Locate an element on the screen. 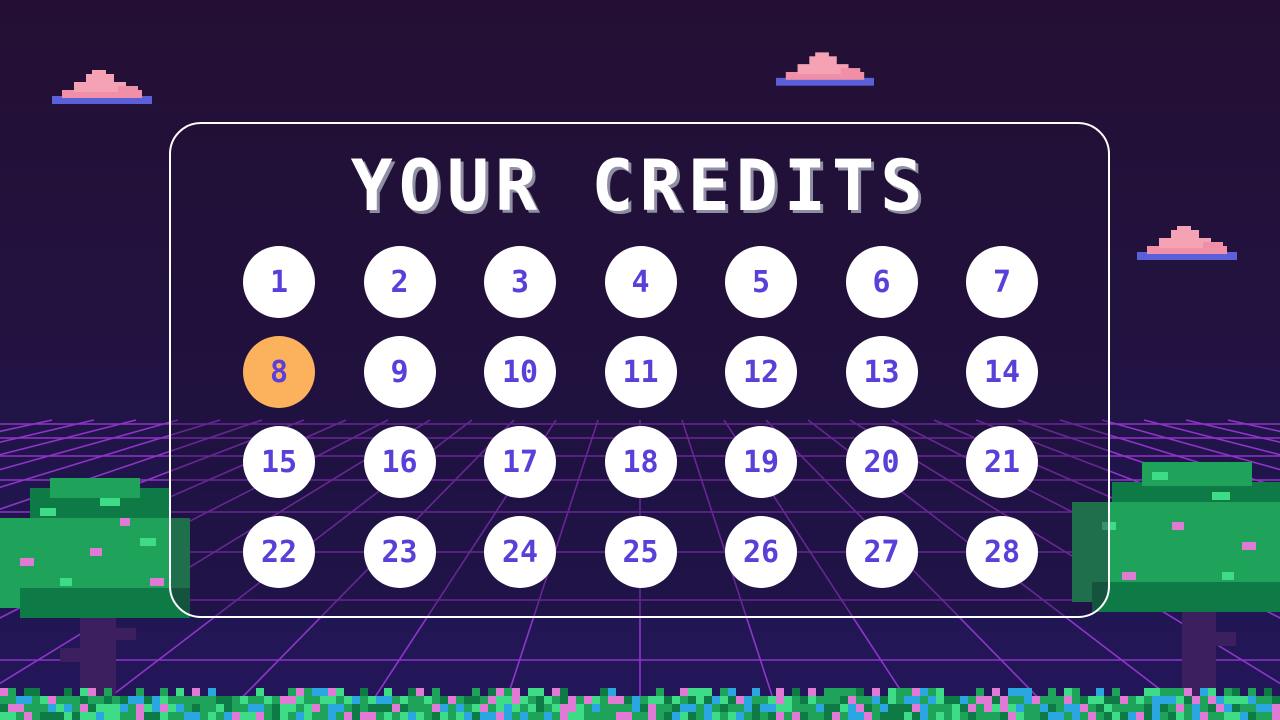  day-circle: 21 is located at coordinates (1002, 462).